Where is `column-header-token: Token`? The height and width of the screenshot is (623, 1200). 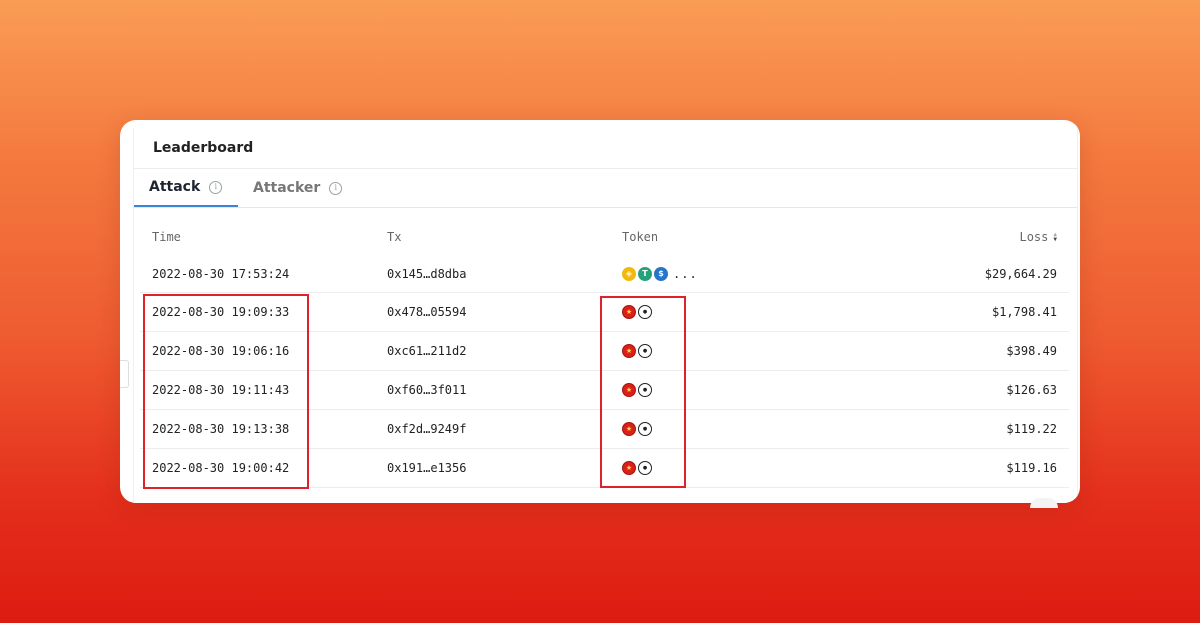 column-header-token: Token is located at coordinates (640, 236).